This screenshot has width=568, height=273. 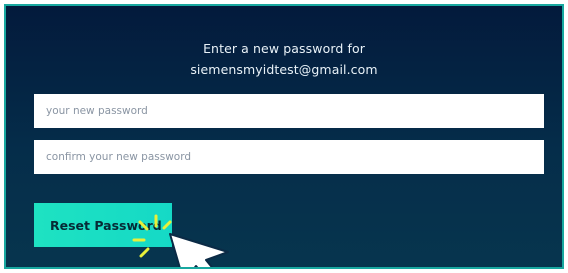 I want to click on new-password-input, so click(x=289, y=111).